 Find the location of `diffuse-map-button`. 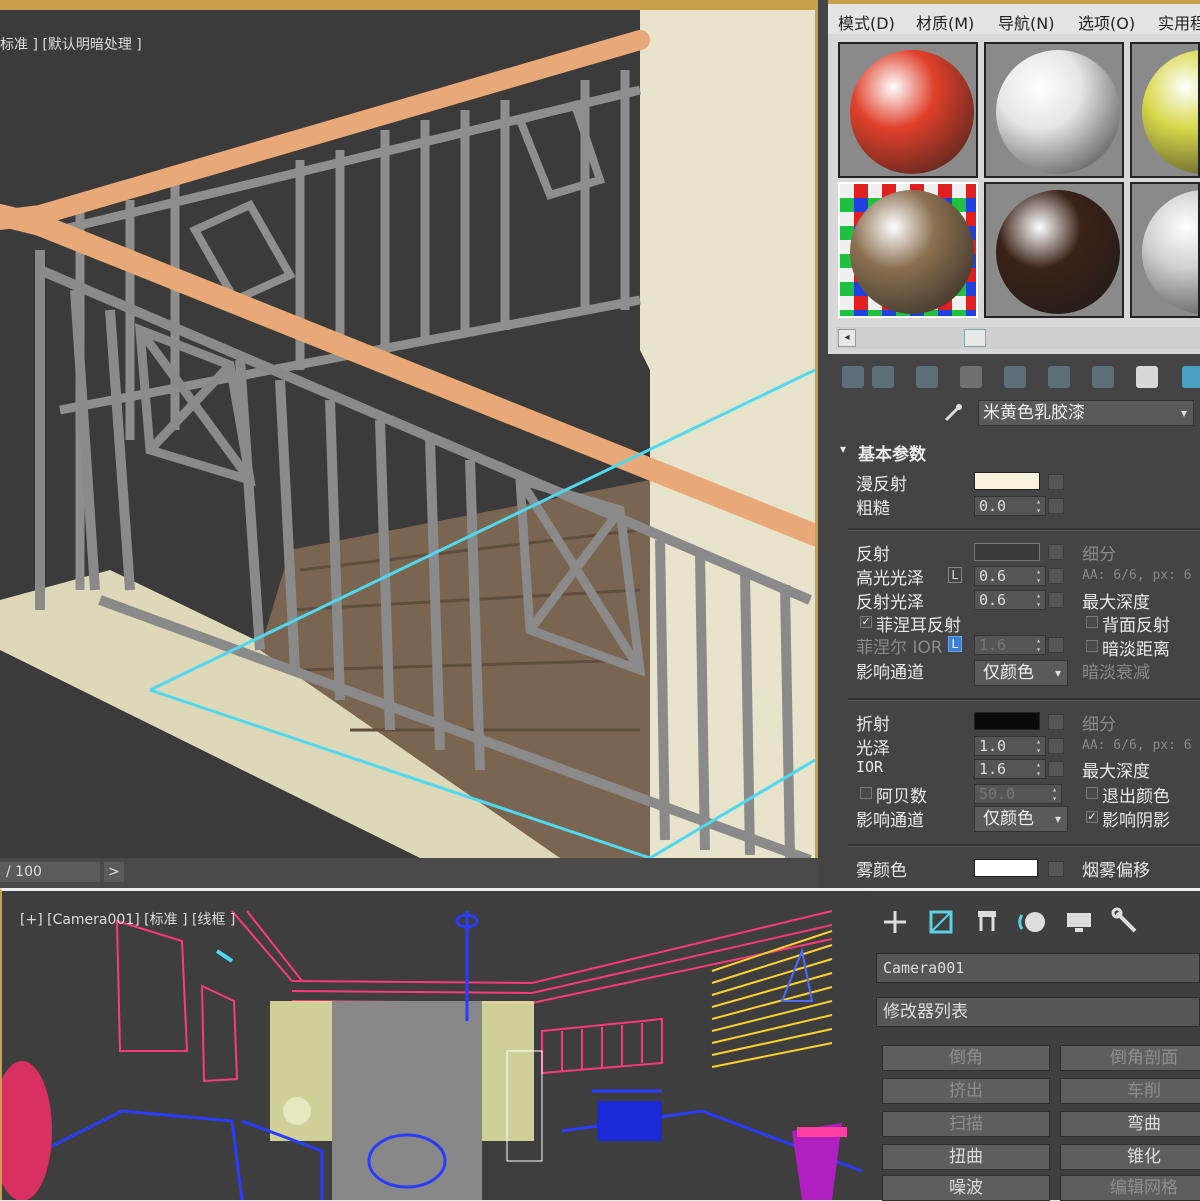

diffuse-map-button is located at coordinates (1056, 482).